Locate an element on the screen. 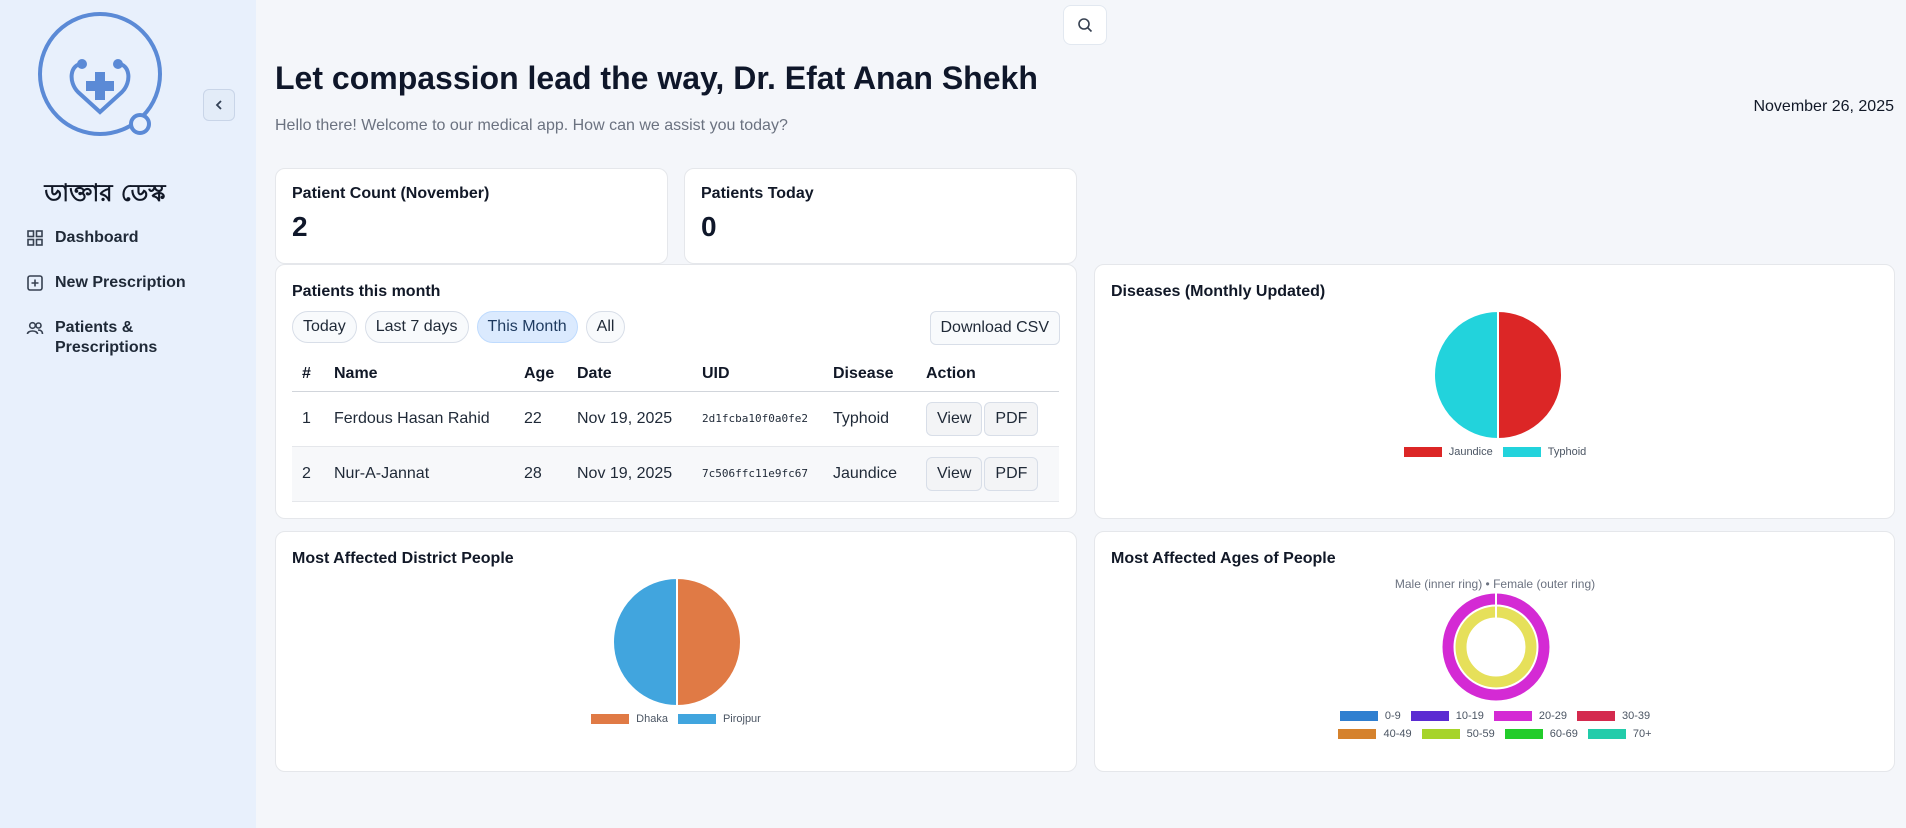  cell-age: 28 is located at coordinates (540, 474).